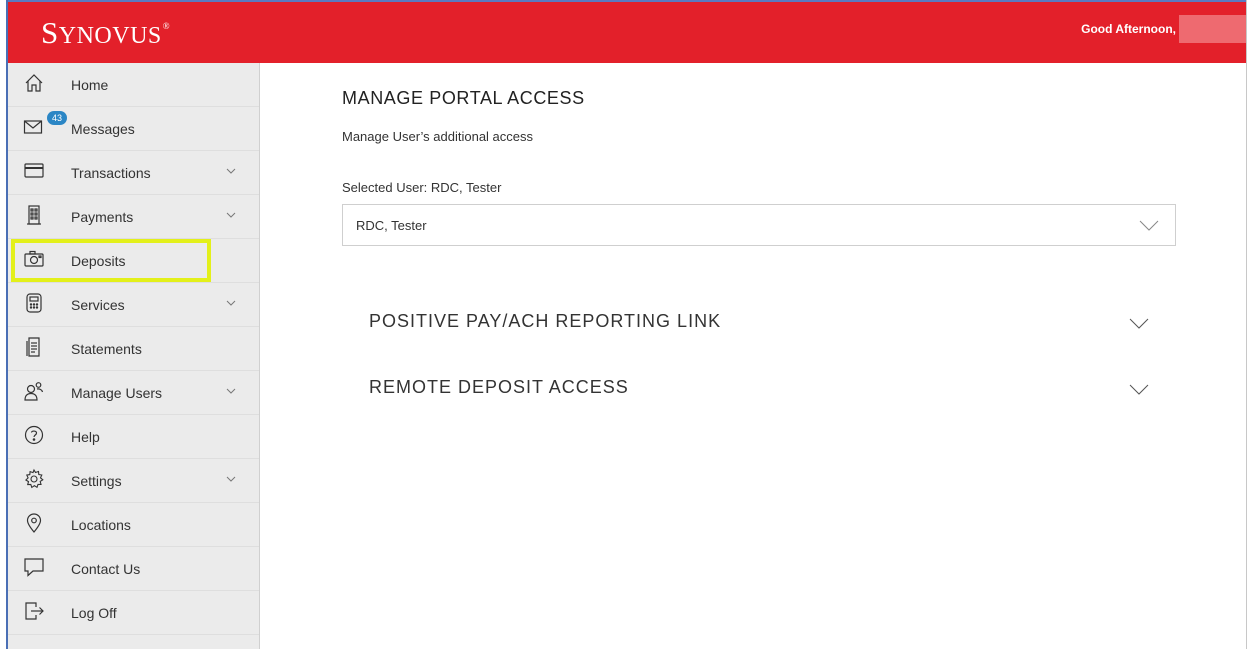  What do you see at coordinates (438, 136) in the screenshot?
I see `page-subtitle: Manage User’s additional access` at bounding box center [438, 136].